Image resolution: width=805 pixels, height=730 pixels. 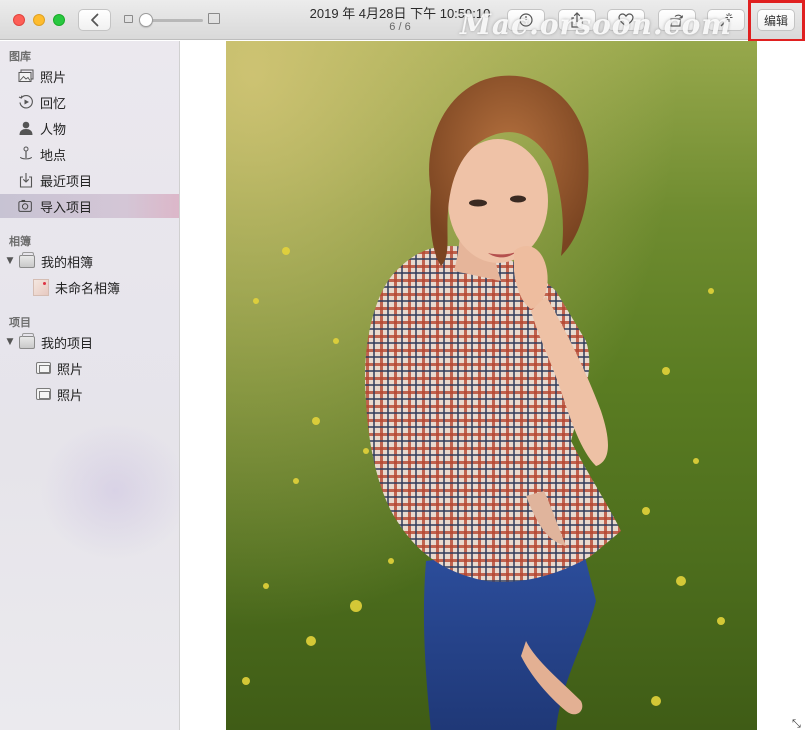 I want to click on sidebar-item-project-photos-1: 照片, so click(x=89, y=368).